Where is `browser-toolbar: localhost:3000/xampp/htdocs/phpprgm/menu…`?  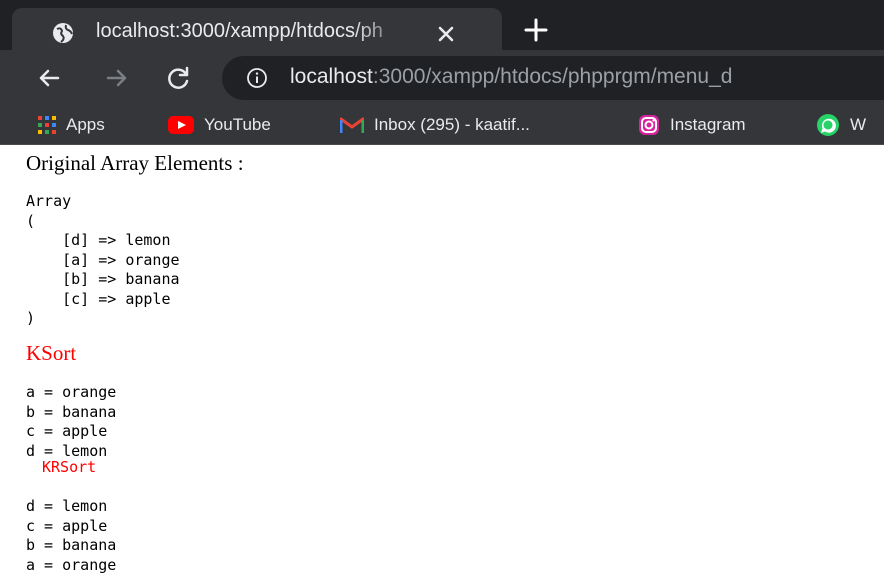 browser-toolbar: localhost:3000/xampp/htdocs/phpprgm/menu… is located at coordinates (442, 78).